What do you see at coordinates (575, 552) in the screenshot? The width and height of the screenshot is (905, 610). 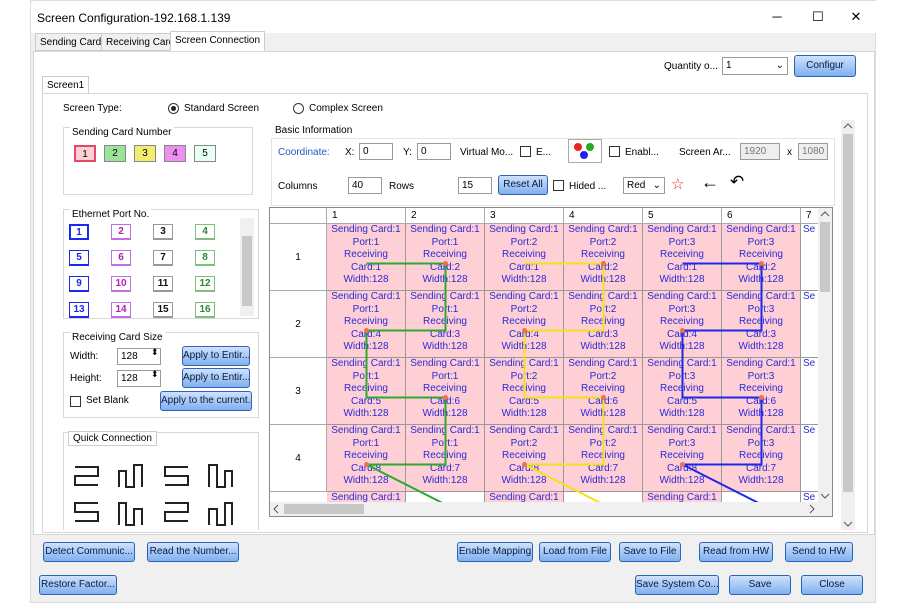 I see `load-from-file-button: Load from File` at bounding box center [575, 552].